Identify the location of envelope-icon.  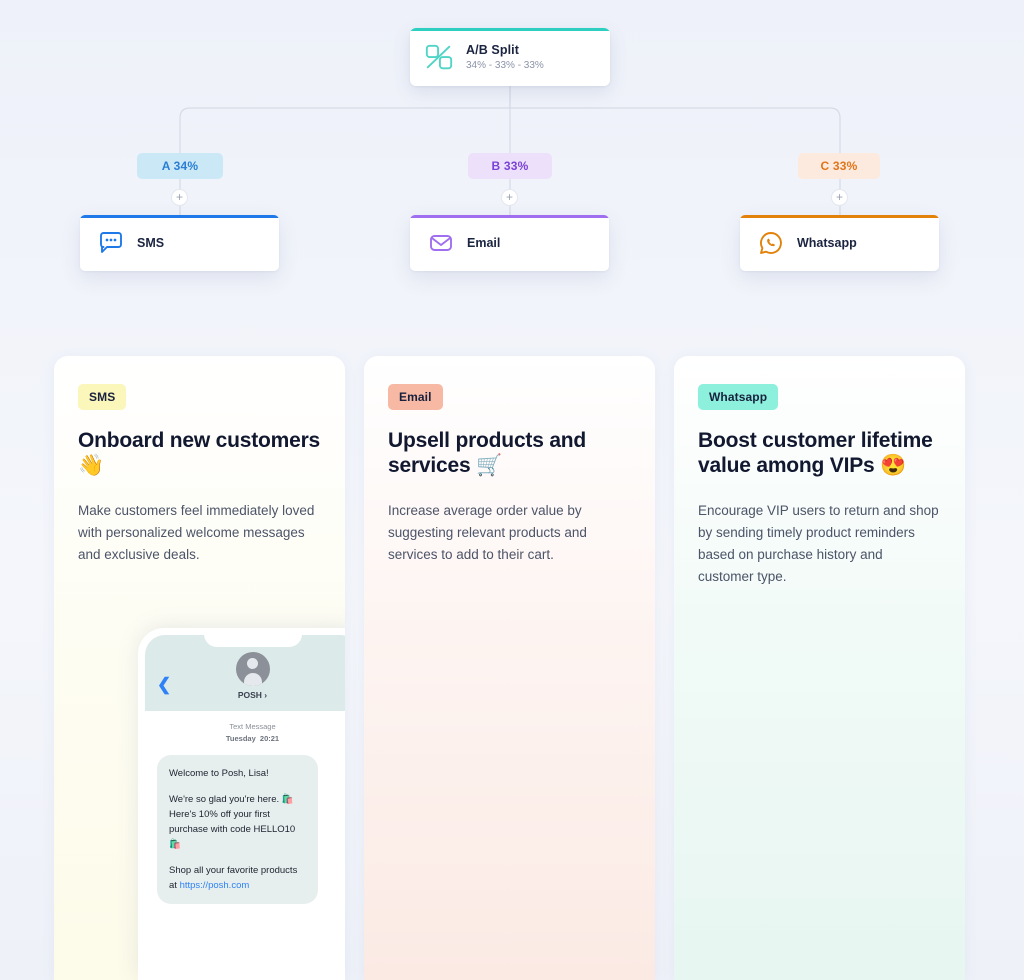
(441, 243).